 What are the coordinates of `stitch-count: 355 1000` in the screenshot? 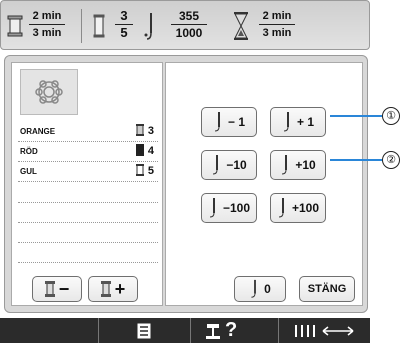 It's located at (189, 24).